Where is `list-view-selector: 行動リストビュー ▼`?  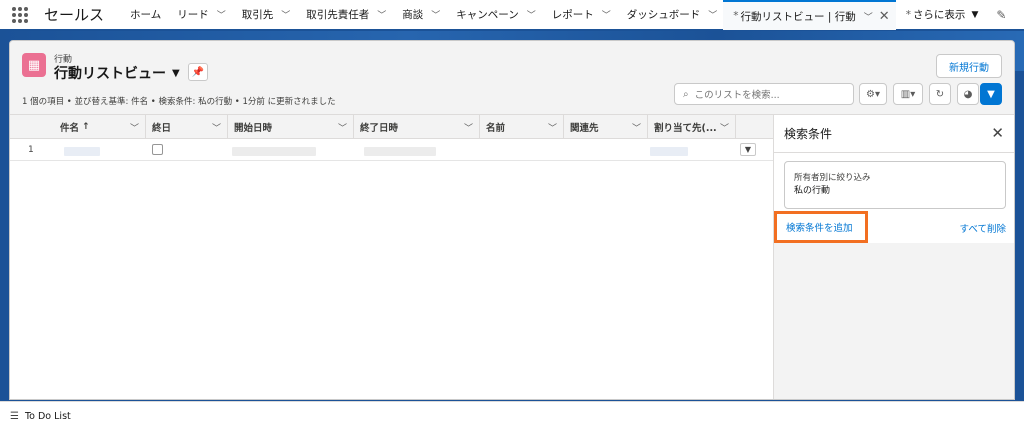
list-view-selector: 行動リストビュー ▼ is located at coordinates (117, 73).